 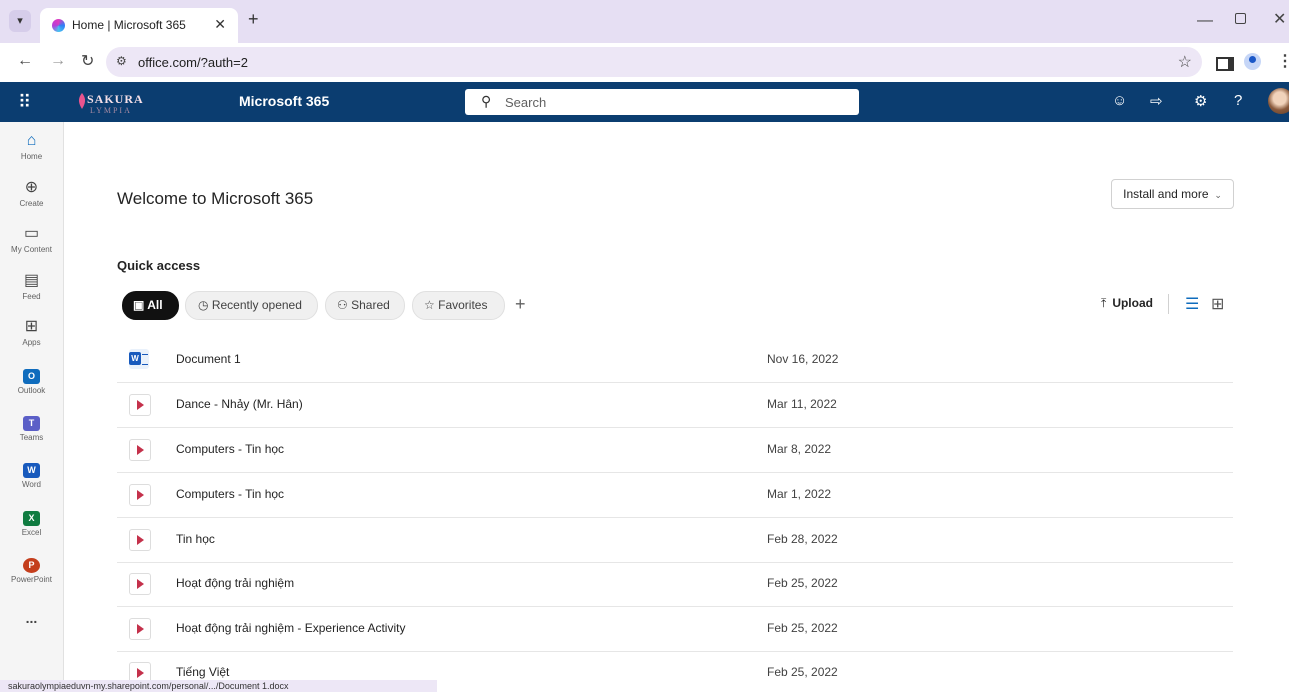 What do you see at coordinates (31, 470) in the screenshot?
I see `word-icon: W` at bounding box center [31, 470].